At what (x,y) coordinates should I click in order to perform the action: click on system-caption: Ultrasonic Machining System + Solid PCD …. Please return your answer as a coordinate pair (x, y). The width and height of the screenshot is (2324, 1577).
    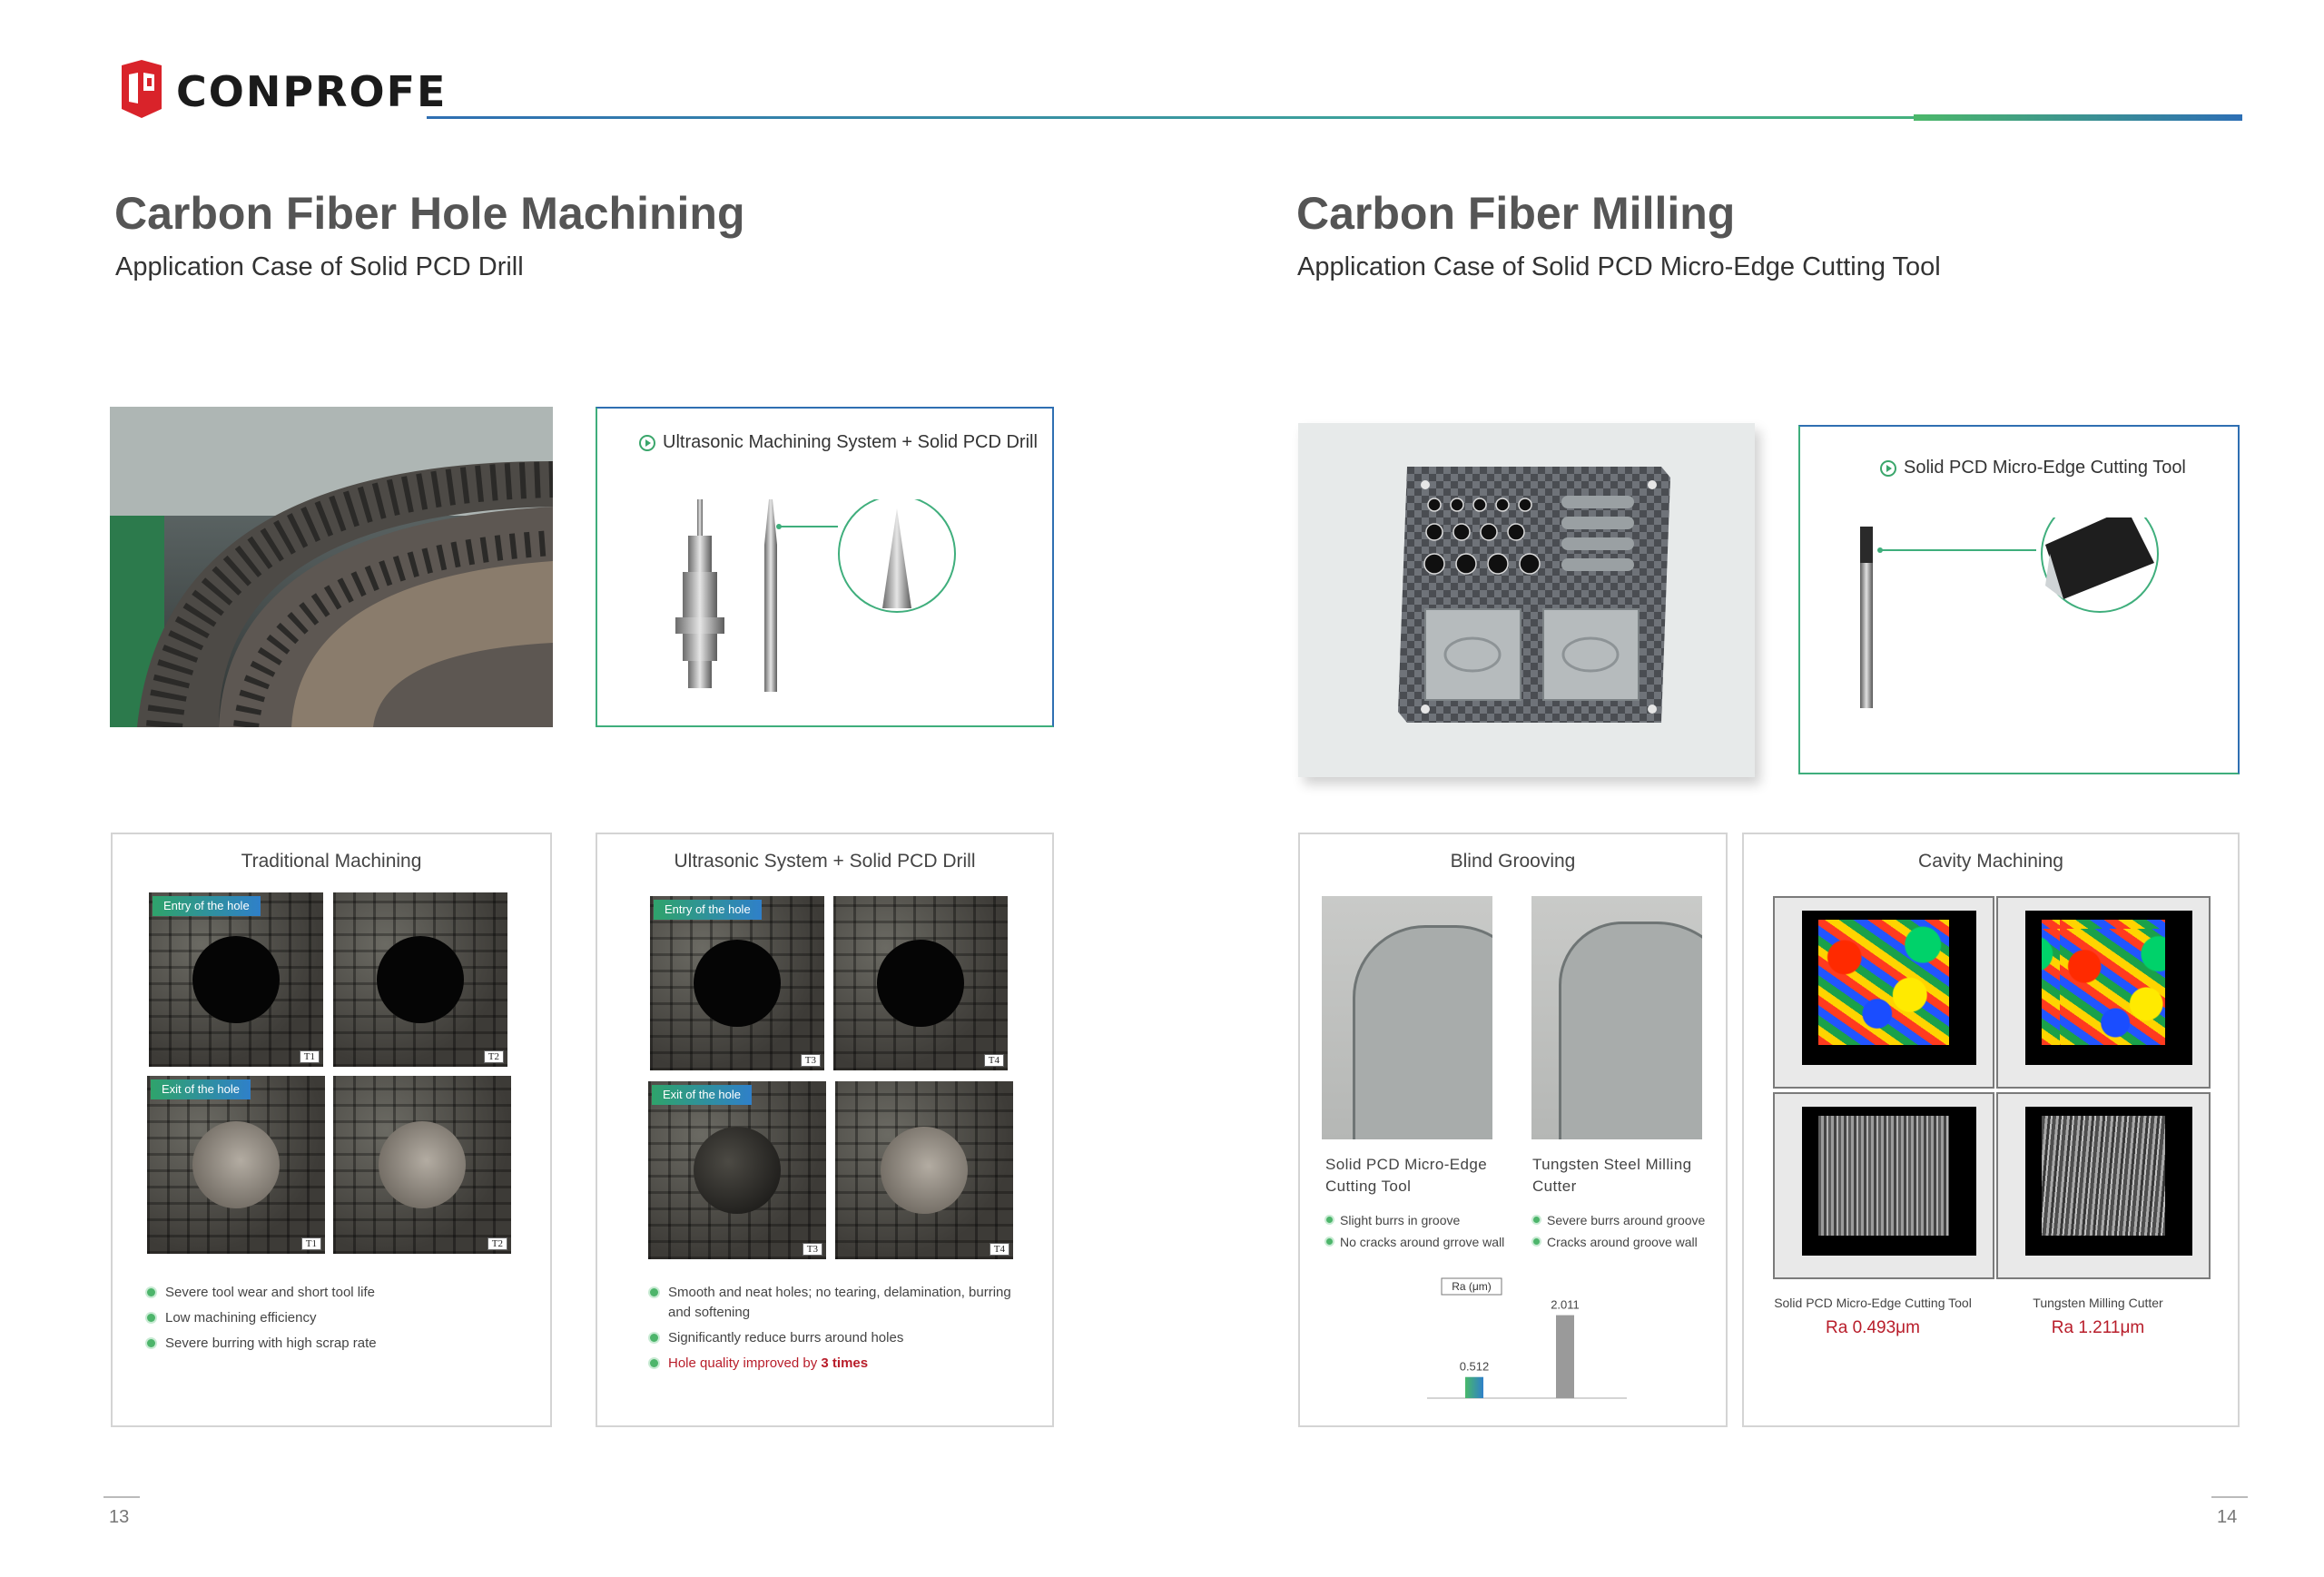
    Looking at the image, I should click on (850, 442).